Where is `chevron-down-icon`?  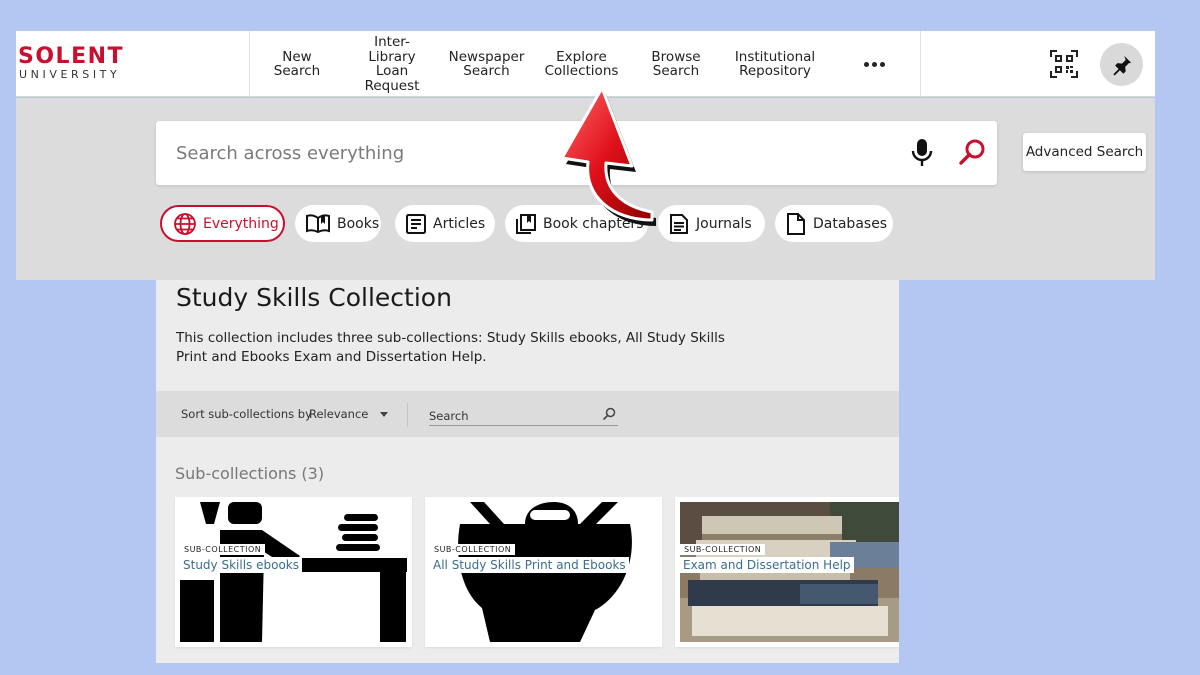
chevron-down-icon is located at coordinates (384, 414).